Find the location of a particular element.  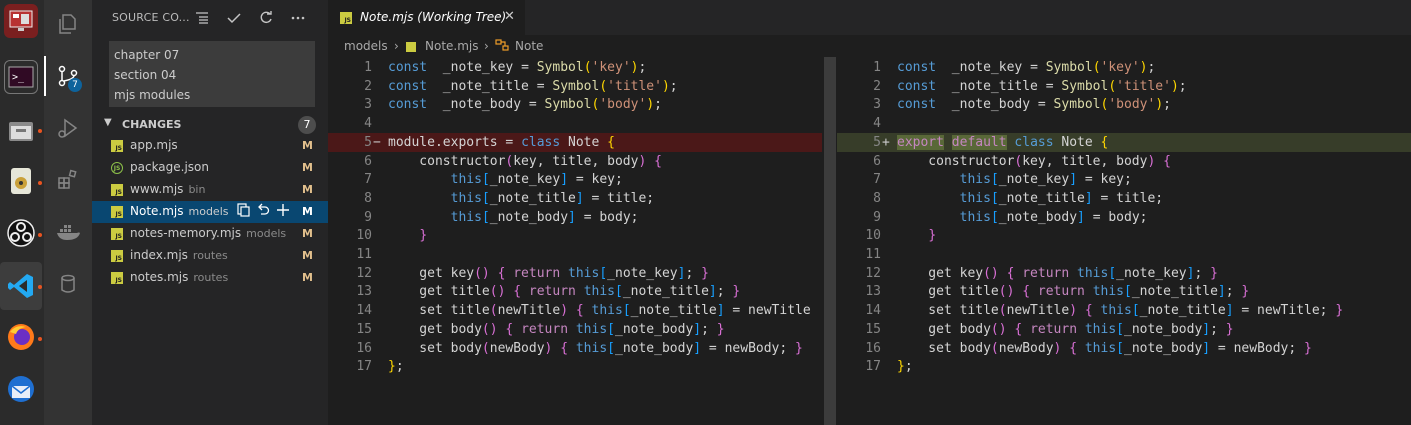

code-text: export default class Note { is located at coordinates (1002, 142).